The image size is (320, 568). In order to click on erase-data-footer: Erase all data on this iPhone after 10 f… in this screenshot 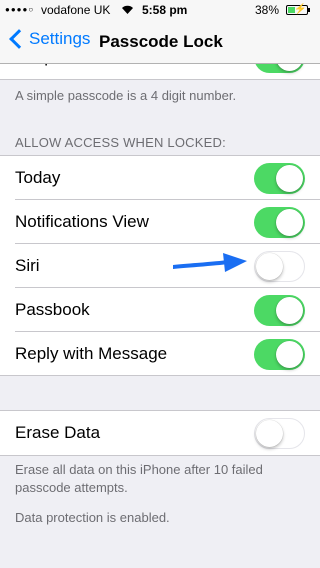, I will do `click(139, 478)`.